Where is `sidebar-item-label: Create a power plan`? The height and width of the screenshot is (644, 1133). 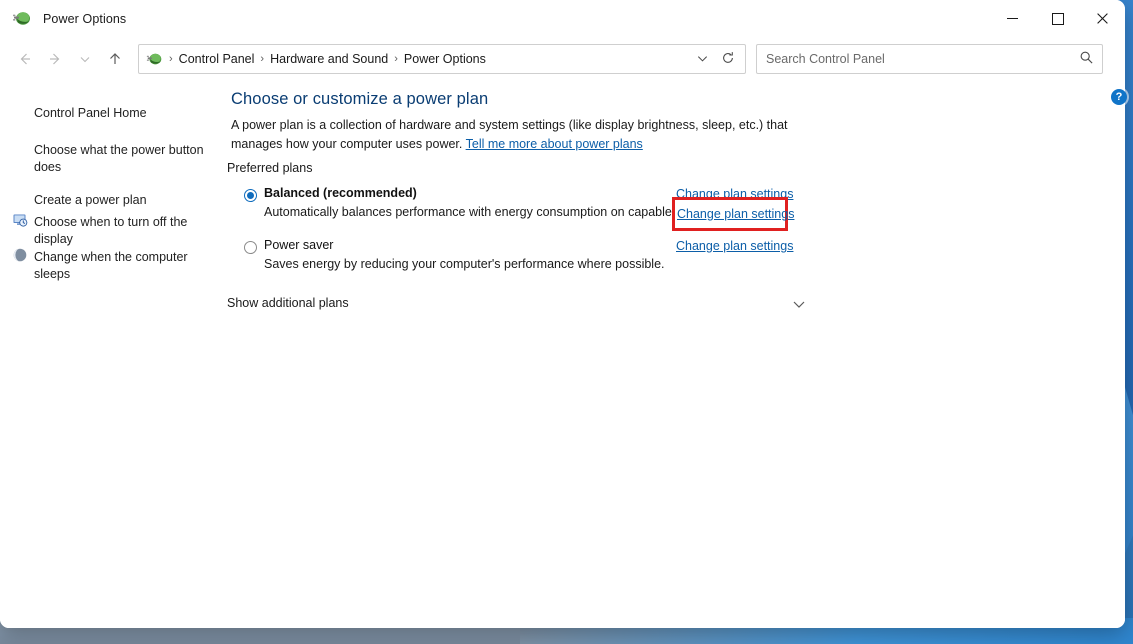 sidebar-item-label: Create a power plan is located at coordinates (90, 200).